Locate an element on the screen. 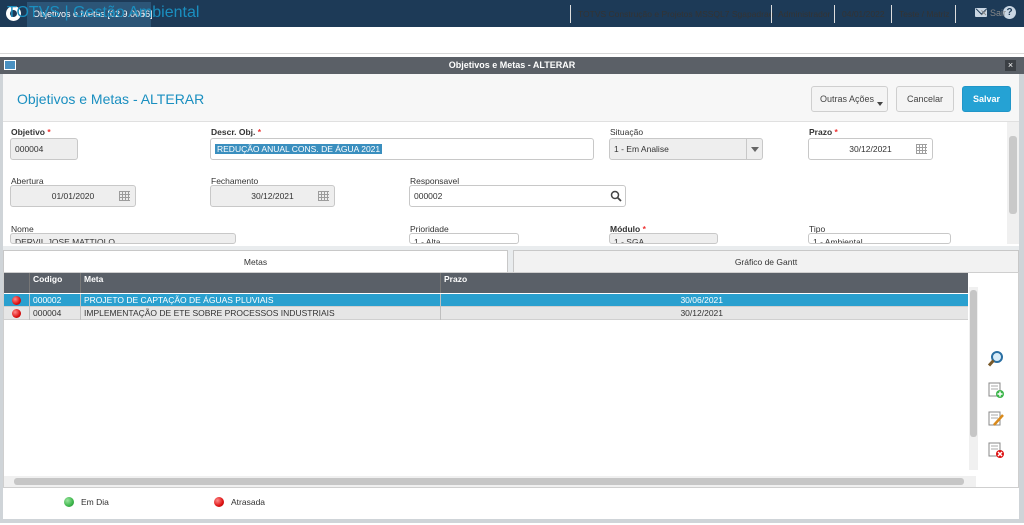  prazo-cell: 30/12/2021 is located at coordinates (704, 313).